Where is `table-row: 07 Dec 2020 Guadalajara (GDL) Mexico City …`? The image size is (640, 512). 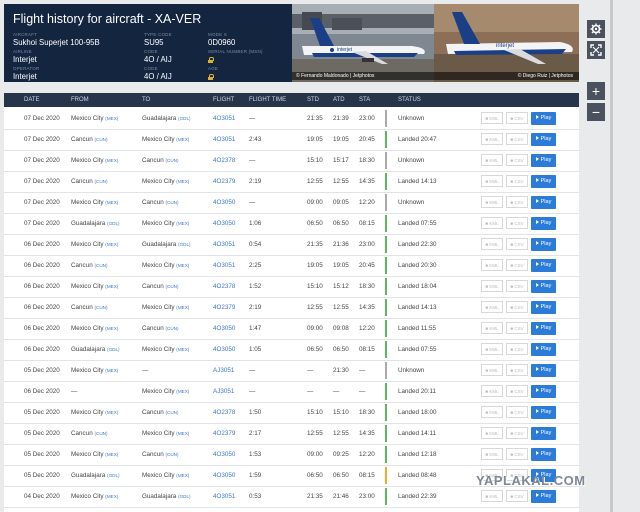
table-row: 07 Dec 2020 Guadalajara (GDL) Mexico City … is located at coordinates (291, 224).